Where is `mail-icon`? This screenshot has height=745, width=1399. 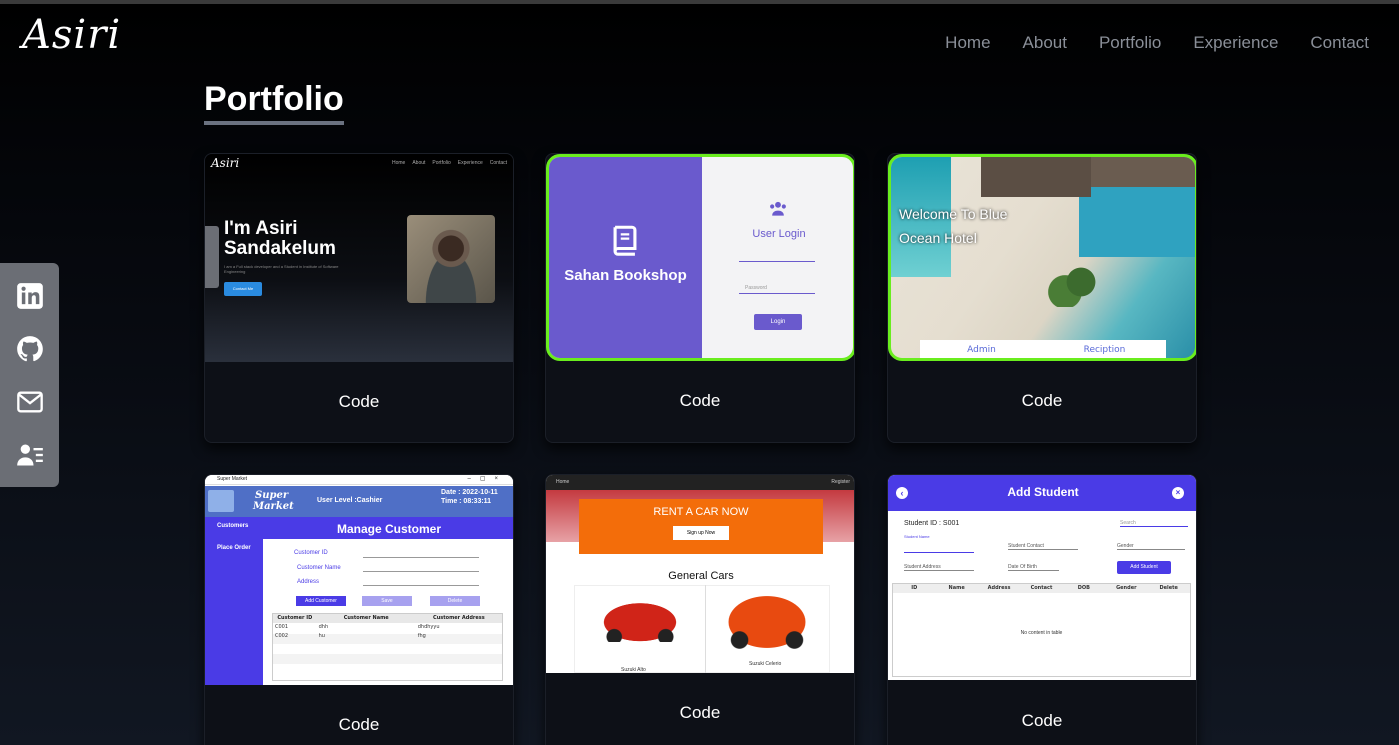 mail-icon is located at coordinates (30, 402).